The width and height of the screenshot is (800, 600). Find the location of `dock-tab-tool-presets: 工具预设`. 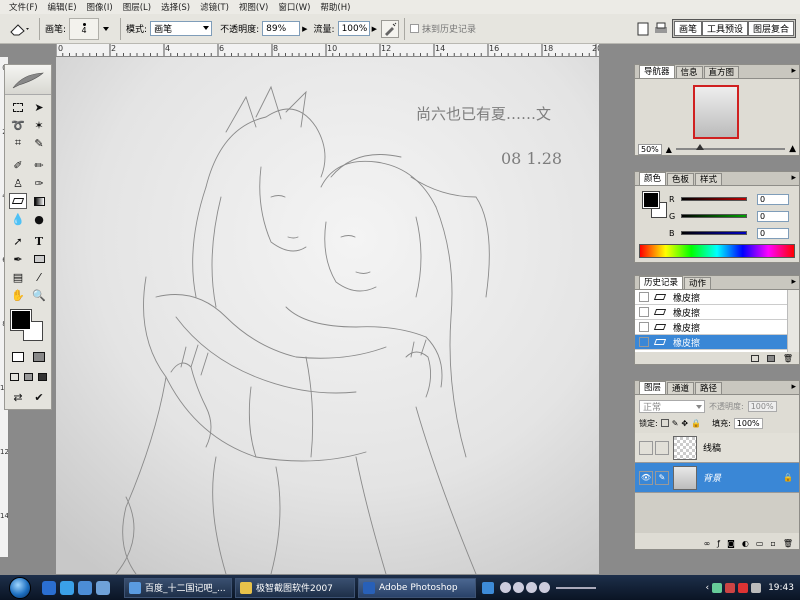

dock-tab-tool-presets: 工具预设 is located at coordinates (724, 28).